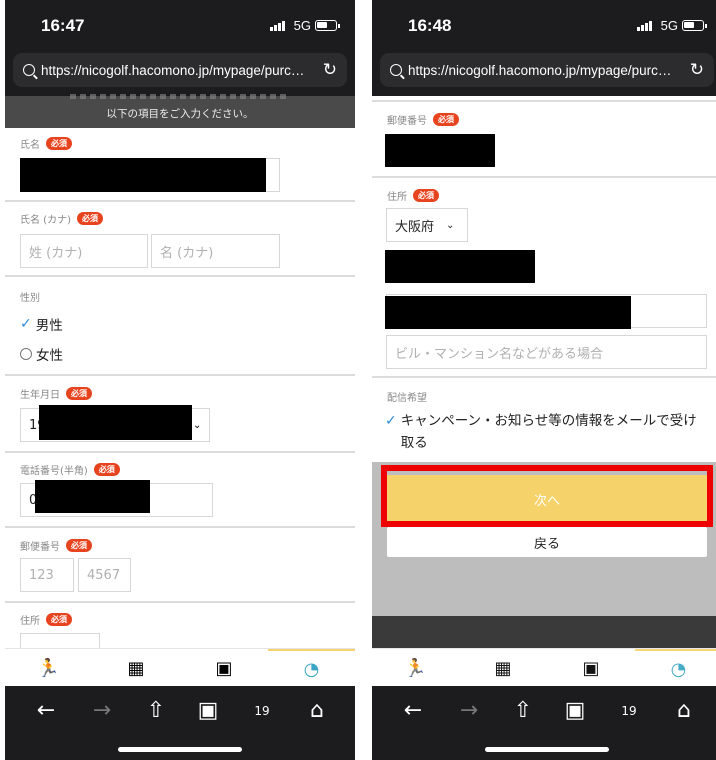  What do you see at coordinates (180, 24) in the screenshot?
I see `status-bar: 16:47 5G` at bounding box center [180, 24].